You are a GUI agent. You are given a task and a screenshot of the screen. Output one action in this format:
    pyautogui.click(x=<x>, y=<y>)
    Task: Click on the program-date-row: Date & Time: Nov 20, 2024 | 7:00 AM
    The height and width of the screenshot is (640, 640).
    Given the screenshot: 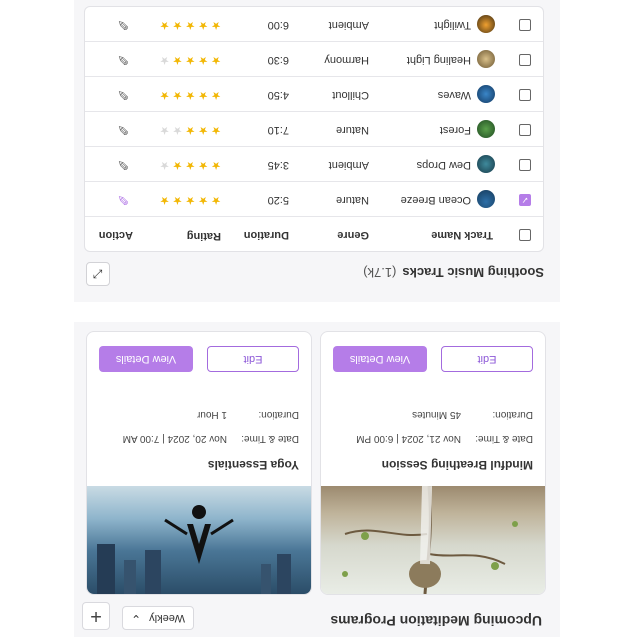 What is the action you would take?
    pyautogui.click(x=211, y=438)
    